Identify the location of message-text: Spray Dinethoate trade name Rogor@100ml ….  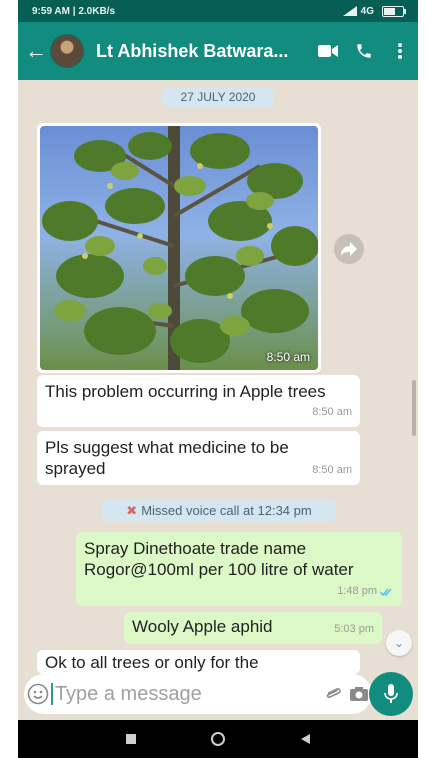
(219, 559).